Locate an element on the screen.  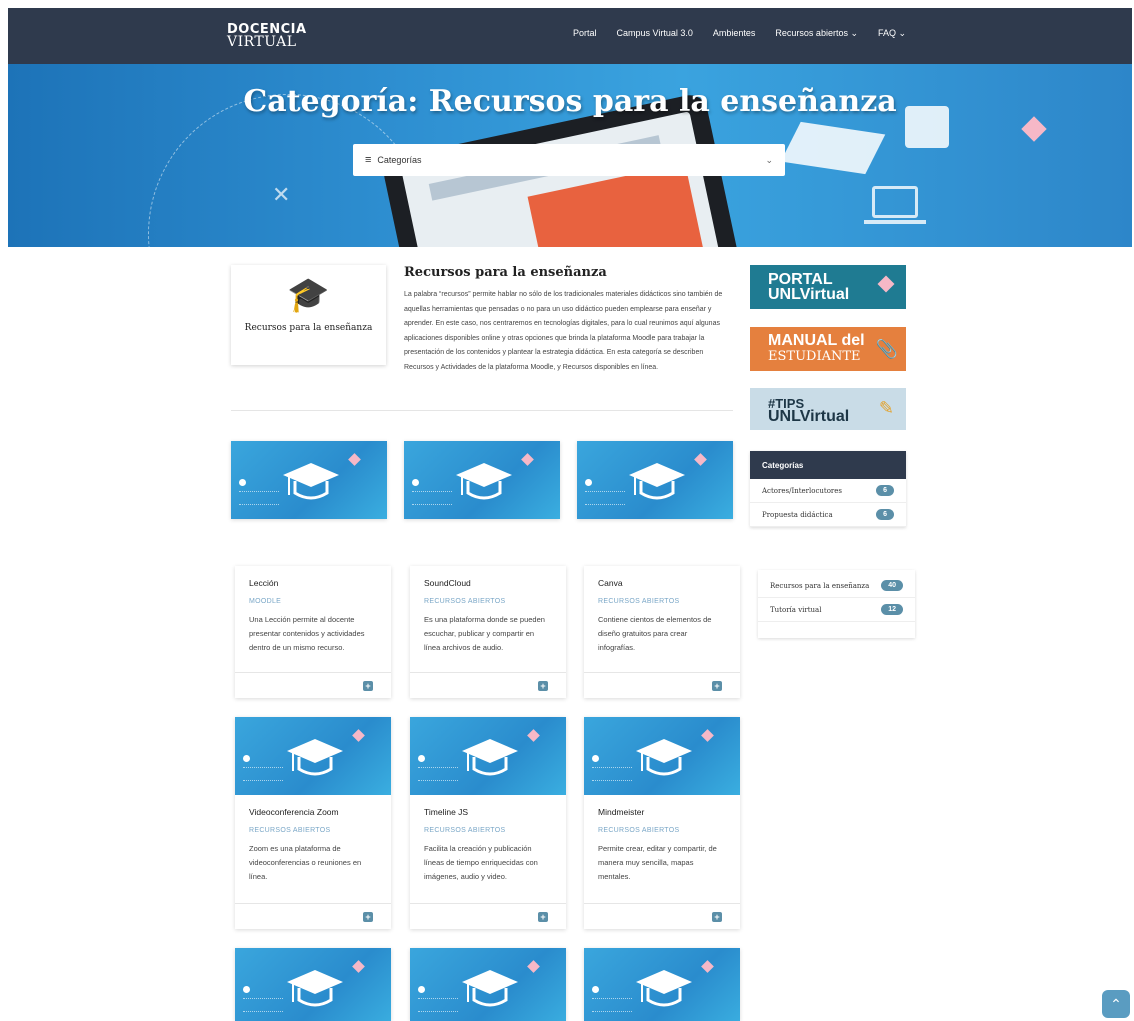
portal-unlvirtual-banner: PORTAL UNLVirtual is located at coordinates (828, 287).